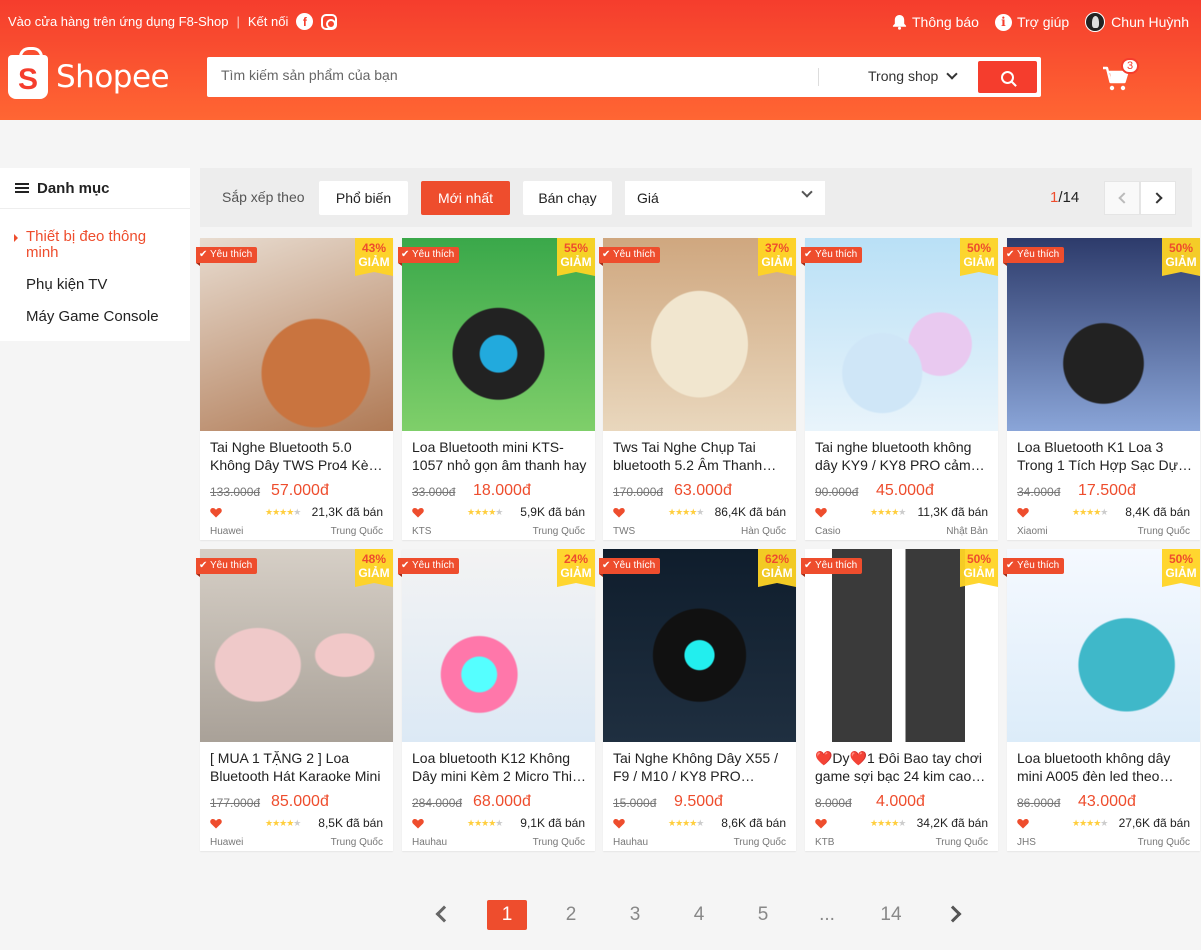  I want to click on facebook-icon: f, so click(305, 21).